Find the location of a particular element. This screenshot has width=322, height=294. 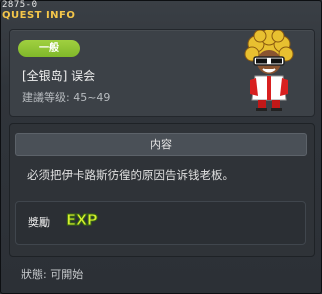

quest-title: [全银岛] 误会 is located at coordinates (59, 76).